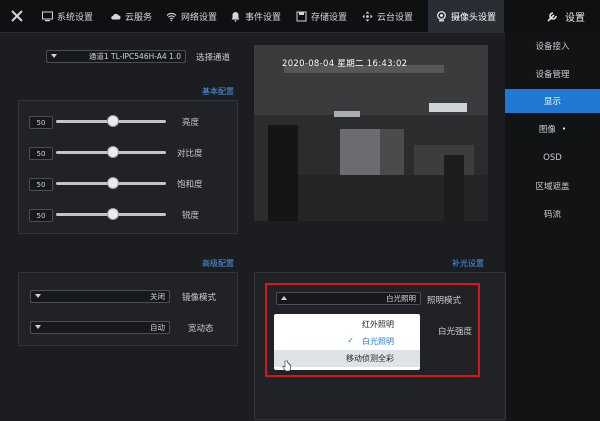  Describe the element at coordinates (473, 17) in the screenshot. I see `tab-label: 摄像头设置` at that location.